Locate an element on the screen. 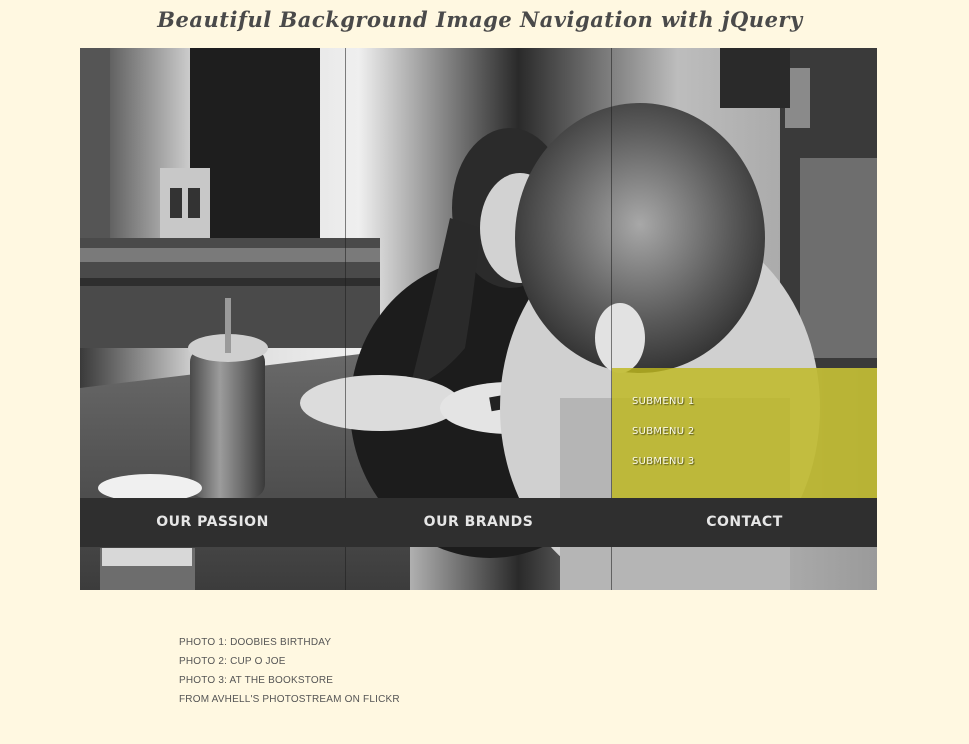 Image resolution: width=969 pixels, height=744 pixels. nav-item-our-brands: Our Brands is located at coordinates (478, 522).